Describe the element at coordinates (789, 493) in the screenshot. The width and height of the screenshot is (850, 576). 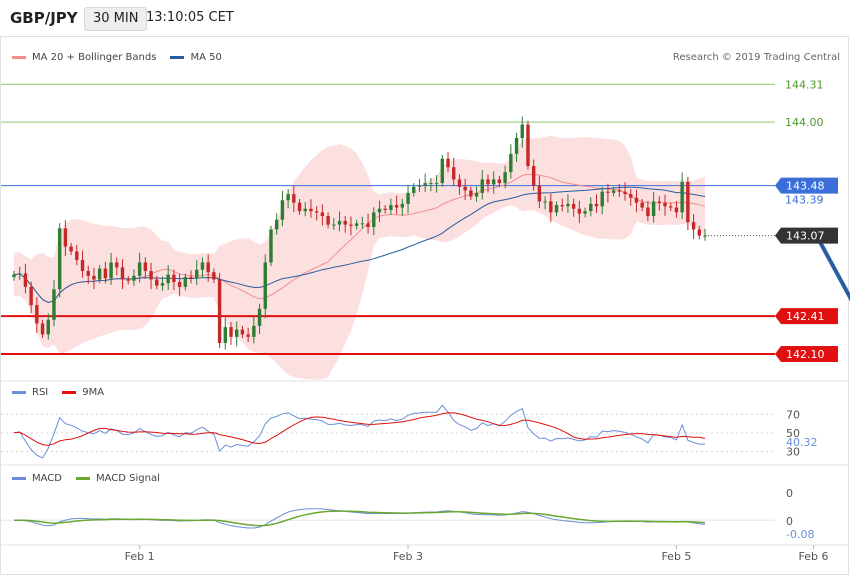
I see `macd-tick-label: 0` at that location.